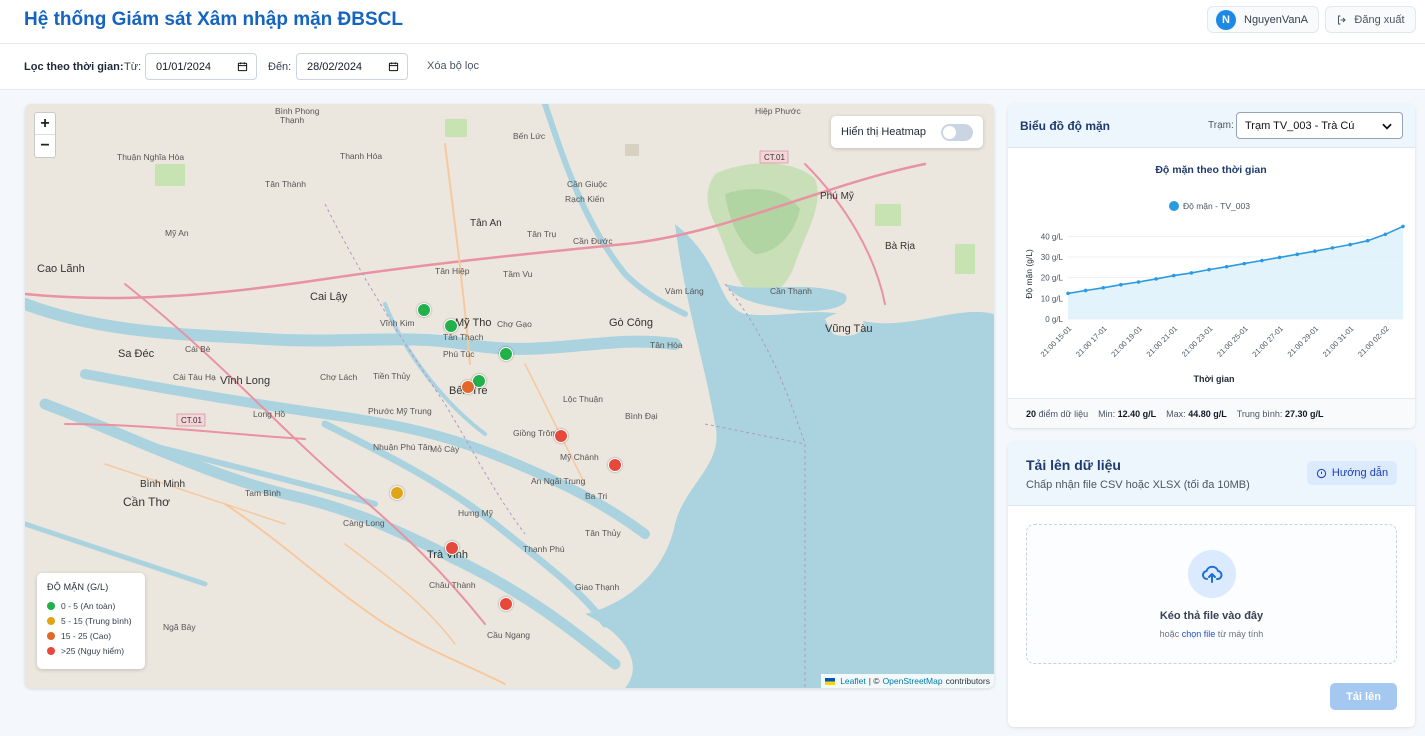 The height and width of the screenshot is (736, 1425). I want to click on choose-file-link: chọn file, so click(1199, 634).